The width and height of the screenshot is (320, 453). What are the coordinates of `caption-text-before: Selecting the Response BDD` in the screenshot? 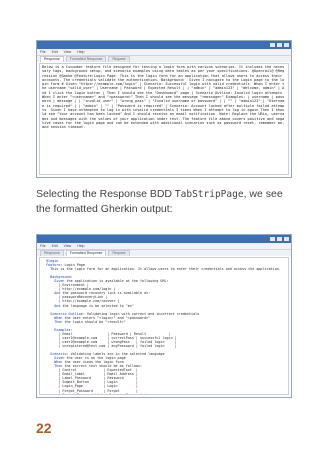 It's located at (105, 194).